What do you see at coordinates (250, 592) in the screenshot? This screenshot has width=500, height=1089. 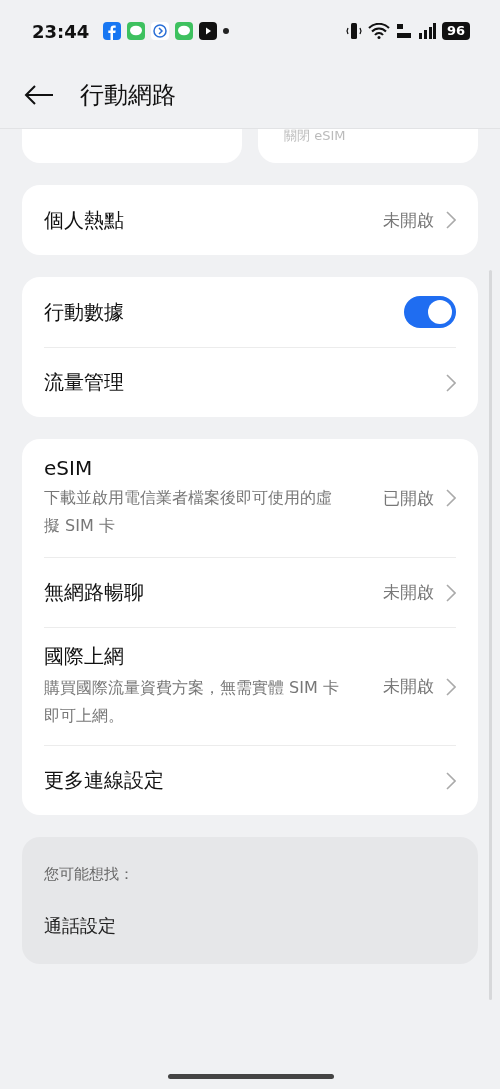 I see `settings-row: 無網路暢聊 未開啟` at bounding box center [250, 592].